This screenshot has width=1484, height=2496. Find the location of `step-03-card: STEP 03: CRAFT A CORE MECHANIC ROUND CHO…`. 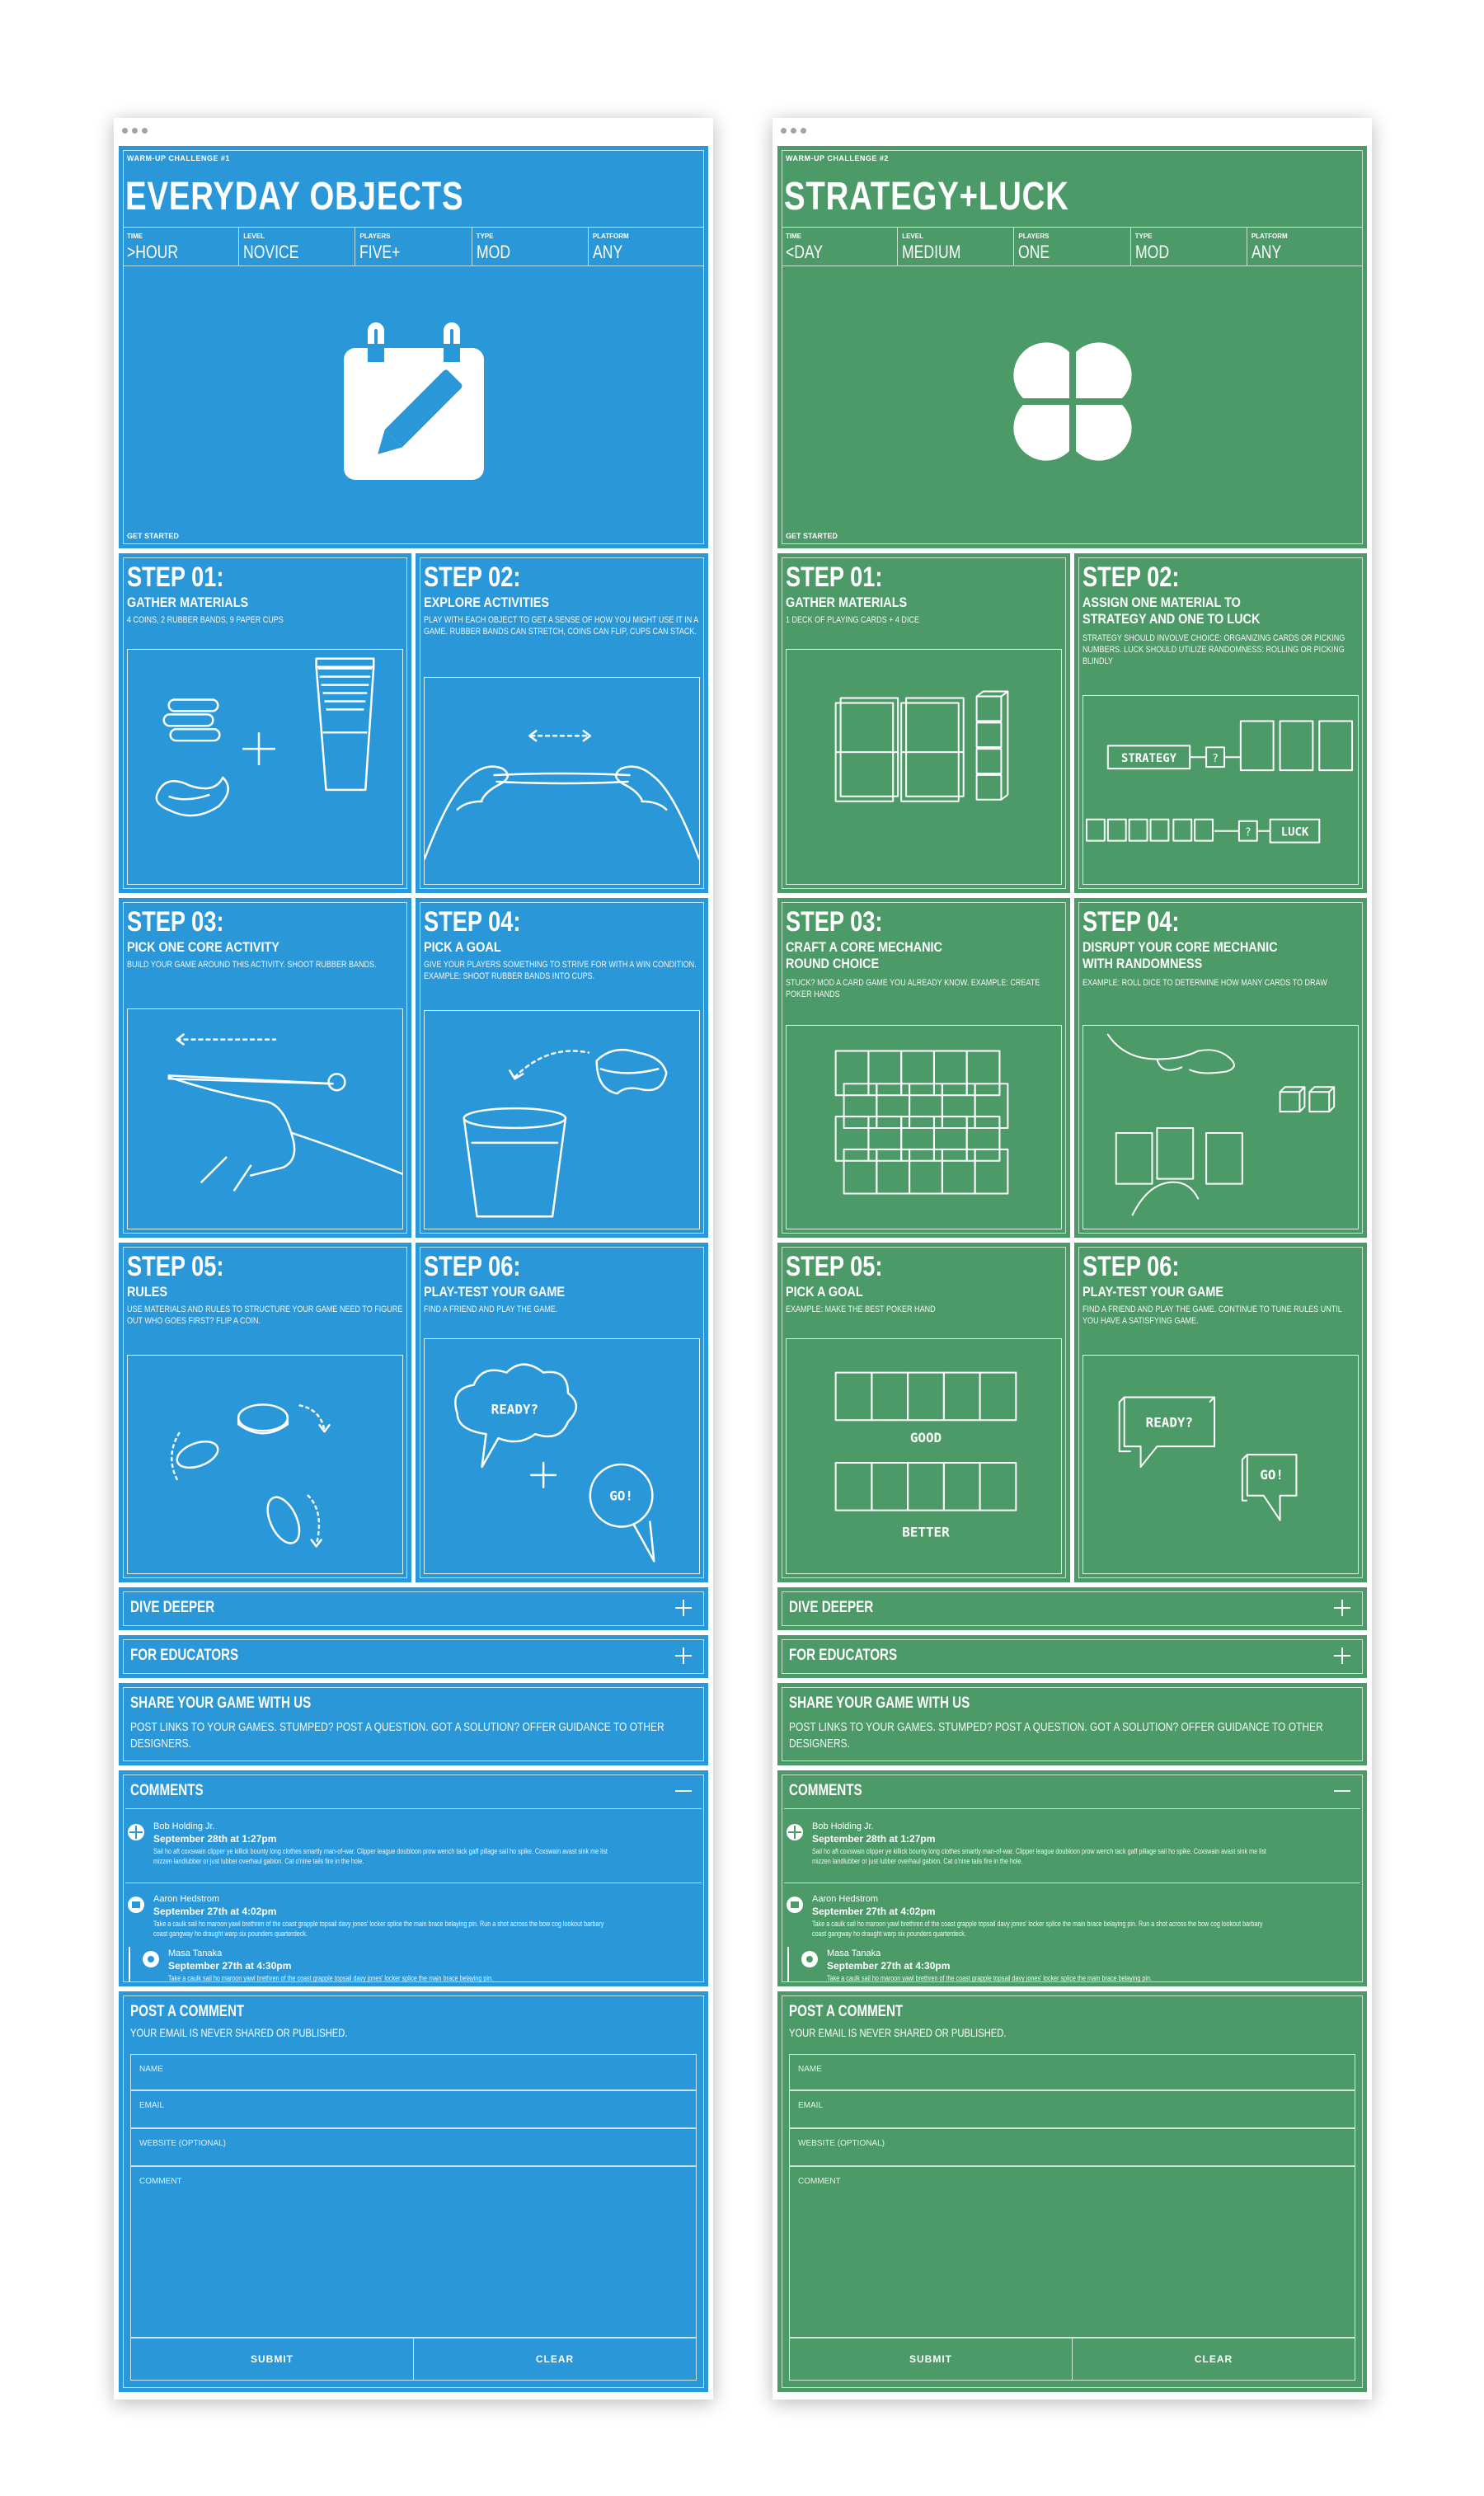

step-03-card: STEP 03: CRAFT A CORE MECHANIC ROUND CHO… is located at coordinates (924, 1068).